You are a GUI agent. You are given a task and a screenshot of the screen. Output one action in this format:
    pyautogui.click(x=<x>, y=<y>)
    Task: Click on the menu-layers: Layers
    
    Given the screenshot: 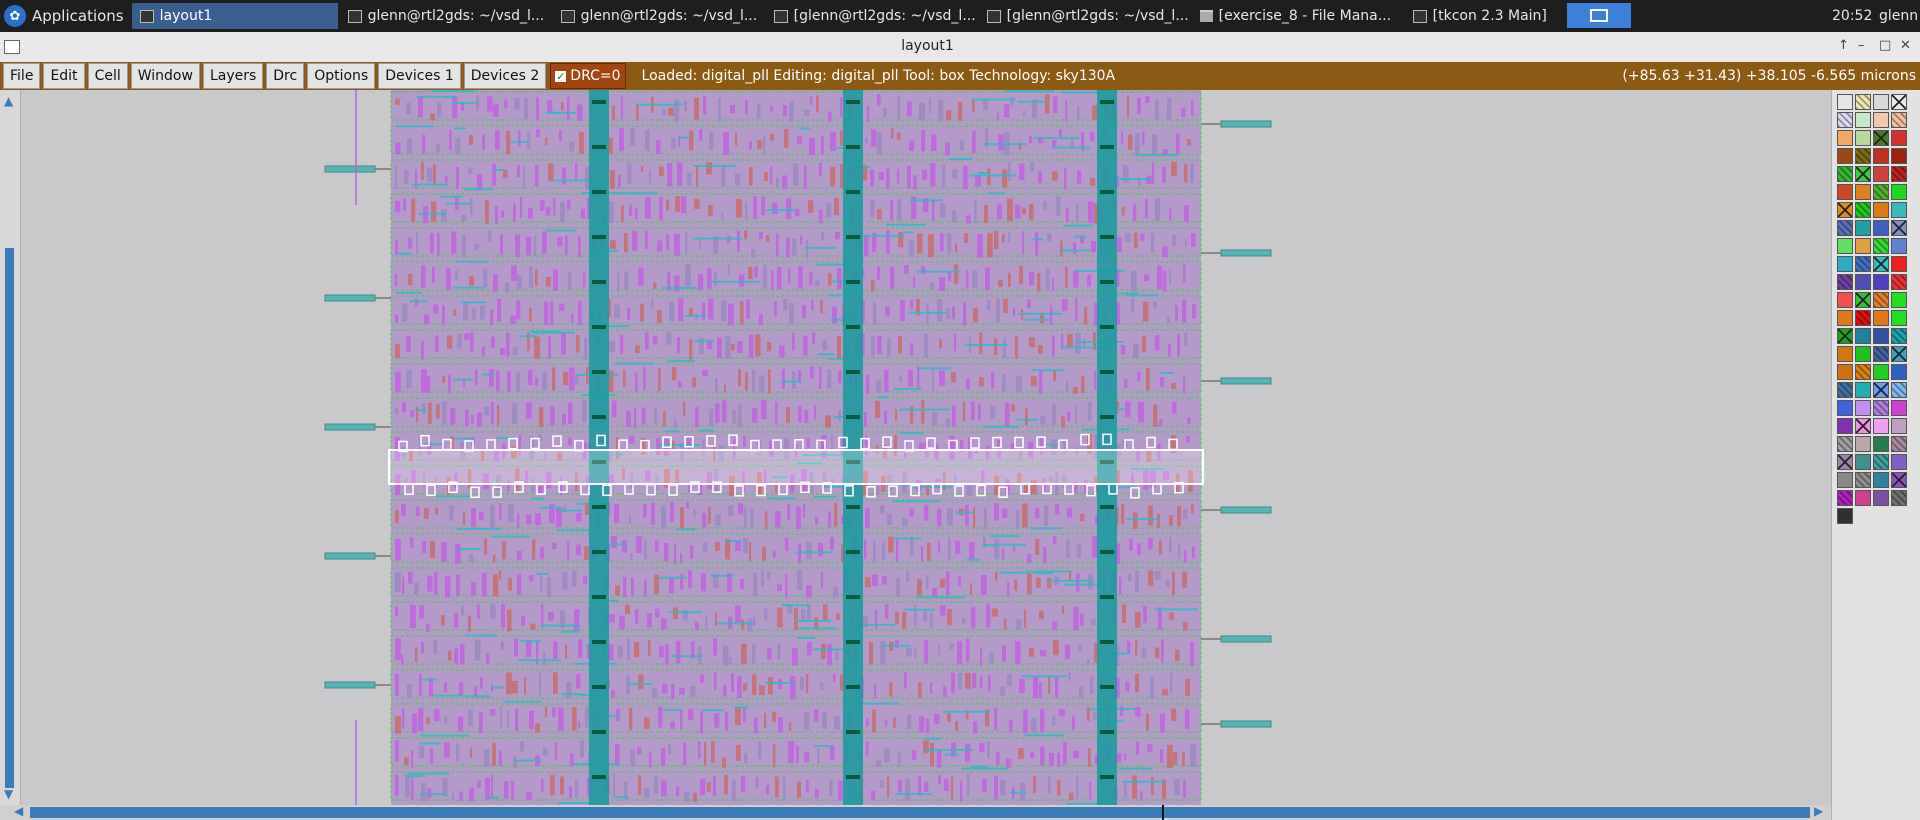 What is the action you would take?
    pyautogui.click(x=233, y=76)
    